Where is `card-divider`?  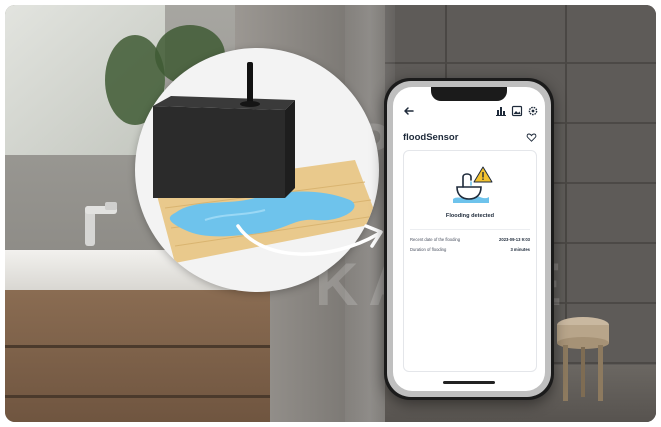 card-divider is located at coordinates (470, 229).